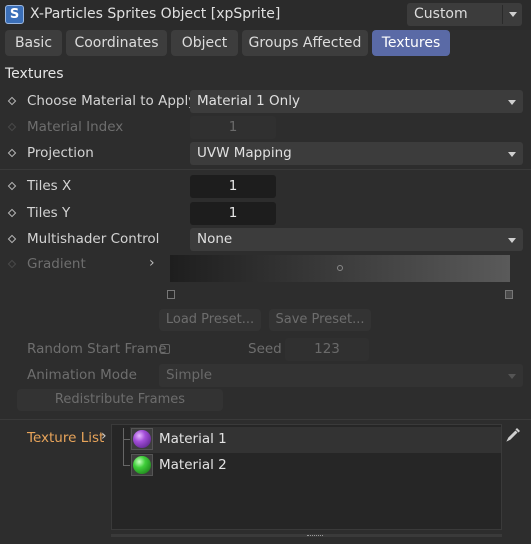 Image resolution: width=531 pixels, height=544 pixels. What do you see at coordinates (116, 43) in the screenshot?
I see `tab-coordinates: Coordinates` at bounding box center [116, 43].